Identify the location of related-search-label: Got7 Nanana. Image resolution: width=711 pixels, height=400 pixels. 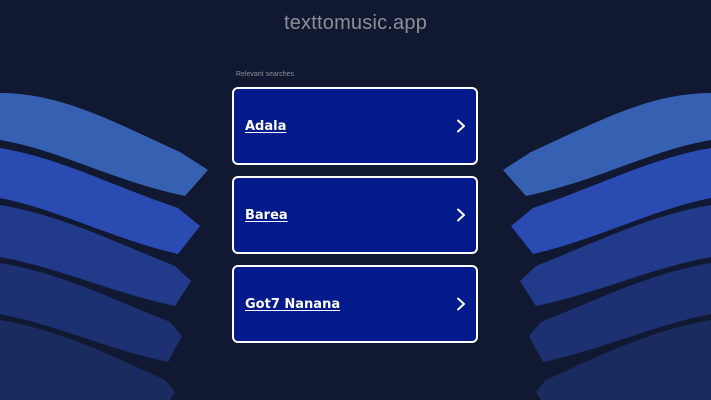
(293, 304).